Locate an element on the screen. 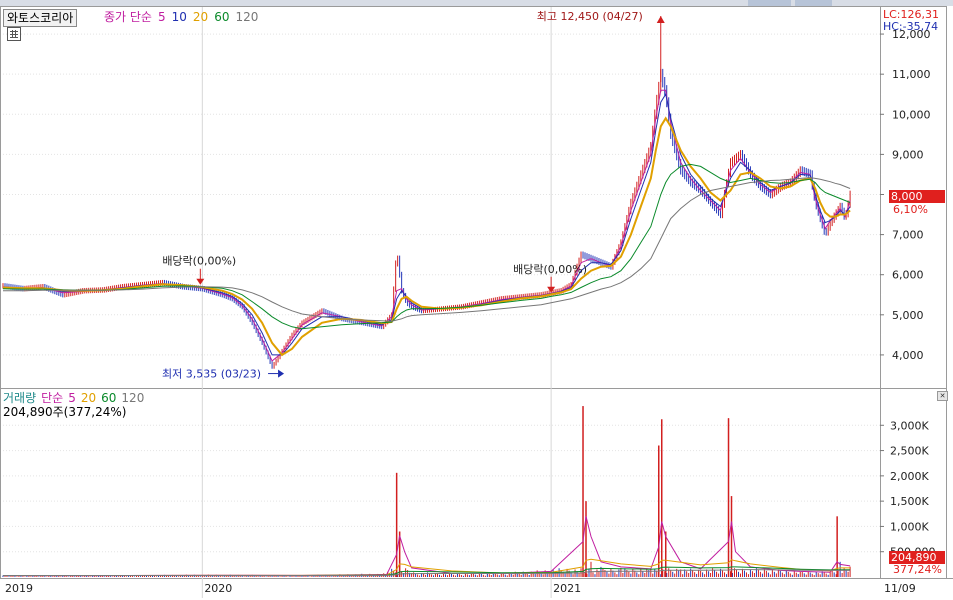  dividend-marker-1-arrow-icon is located at coordinates (200, 281).